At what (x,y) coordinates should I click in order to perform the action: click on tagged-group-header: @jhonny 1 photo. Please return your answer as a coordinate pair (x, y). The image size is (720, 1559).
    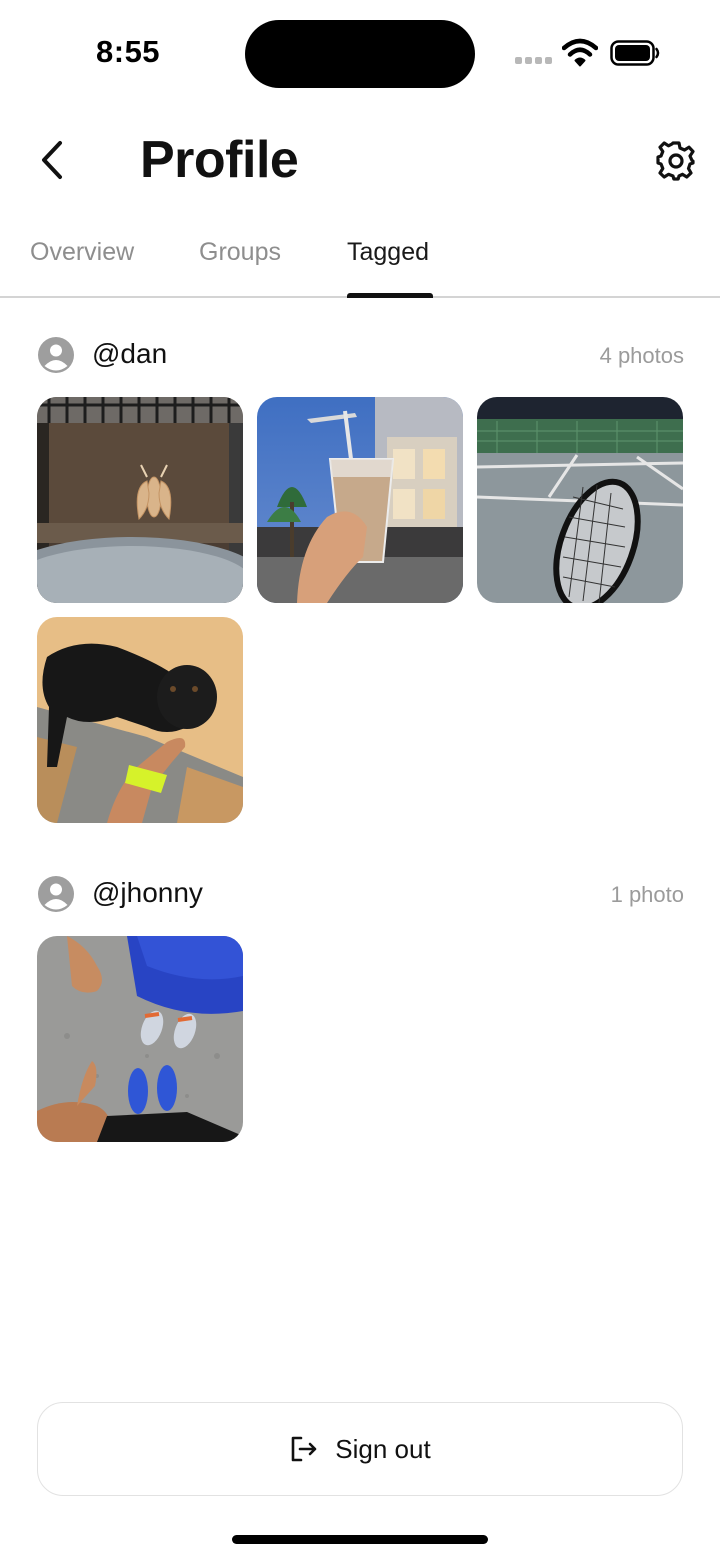
    Looking at the image, I should click on (361, 895).